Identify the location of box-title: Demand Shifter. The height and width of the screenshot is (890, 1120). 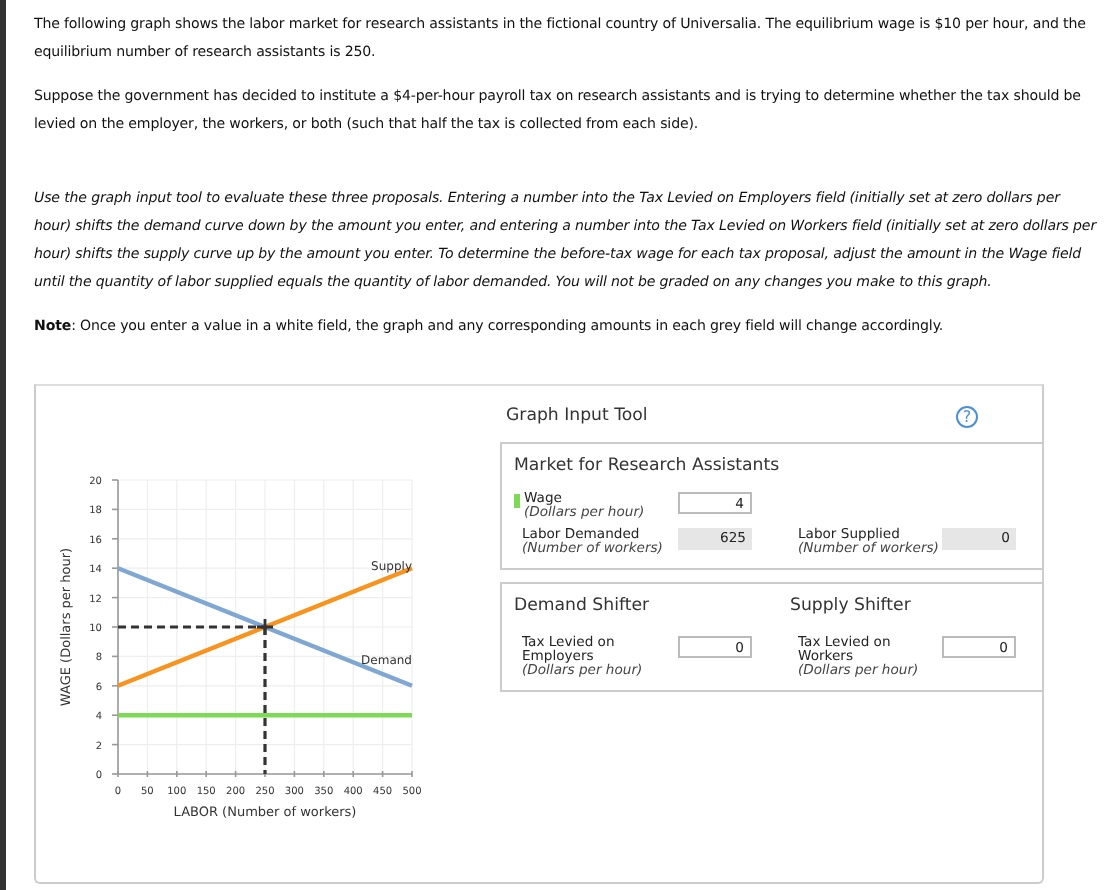
(583, 606).